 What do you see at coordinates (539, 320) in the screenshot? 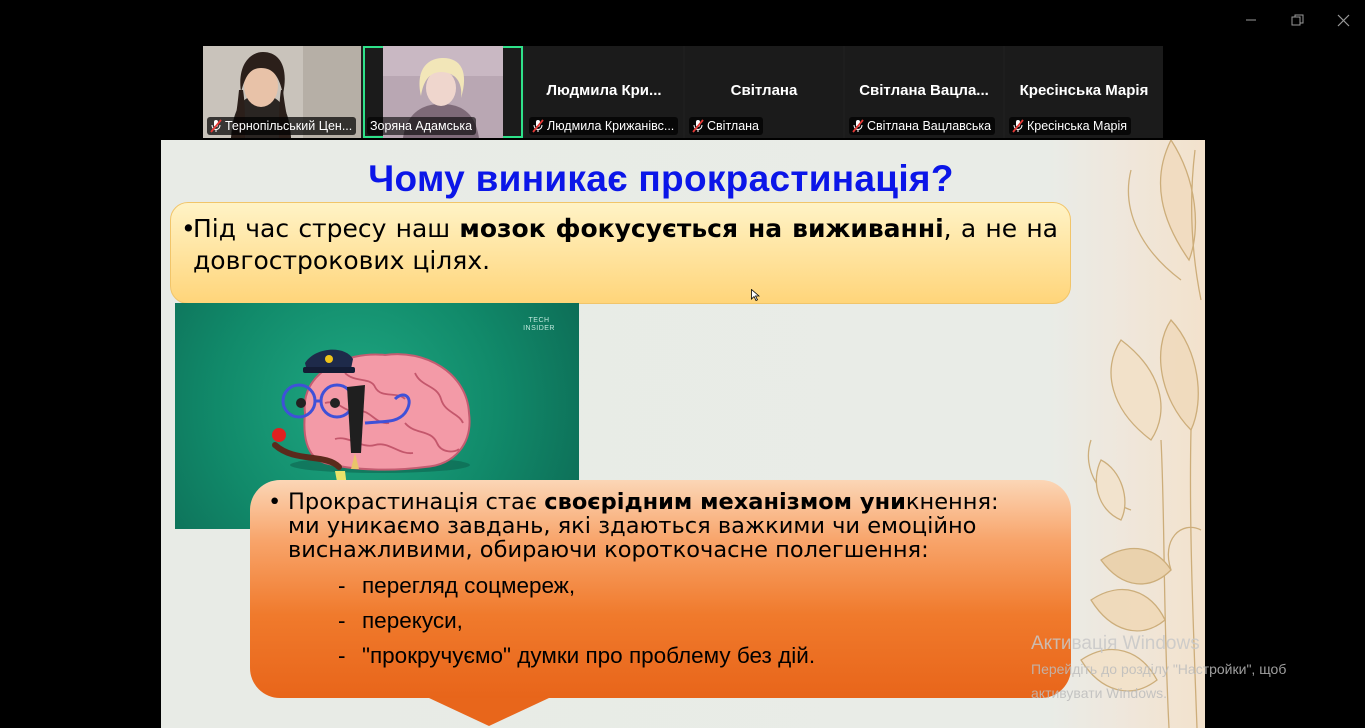
I see `watermark-line: TECH` at bounding box center [539, 320].